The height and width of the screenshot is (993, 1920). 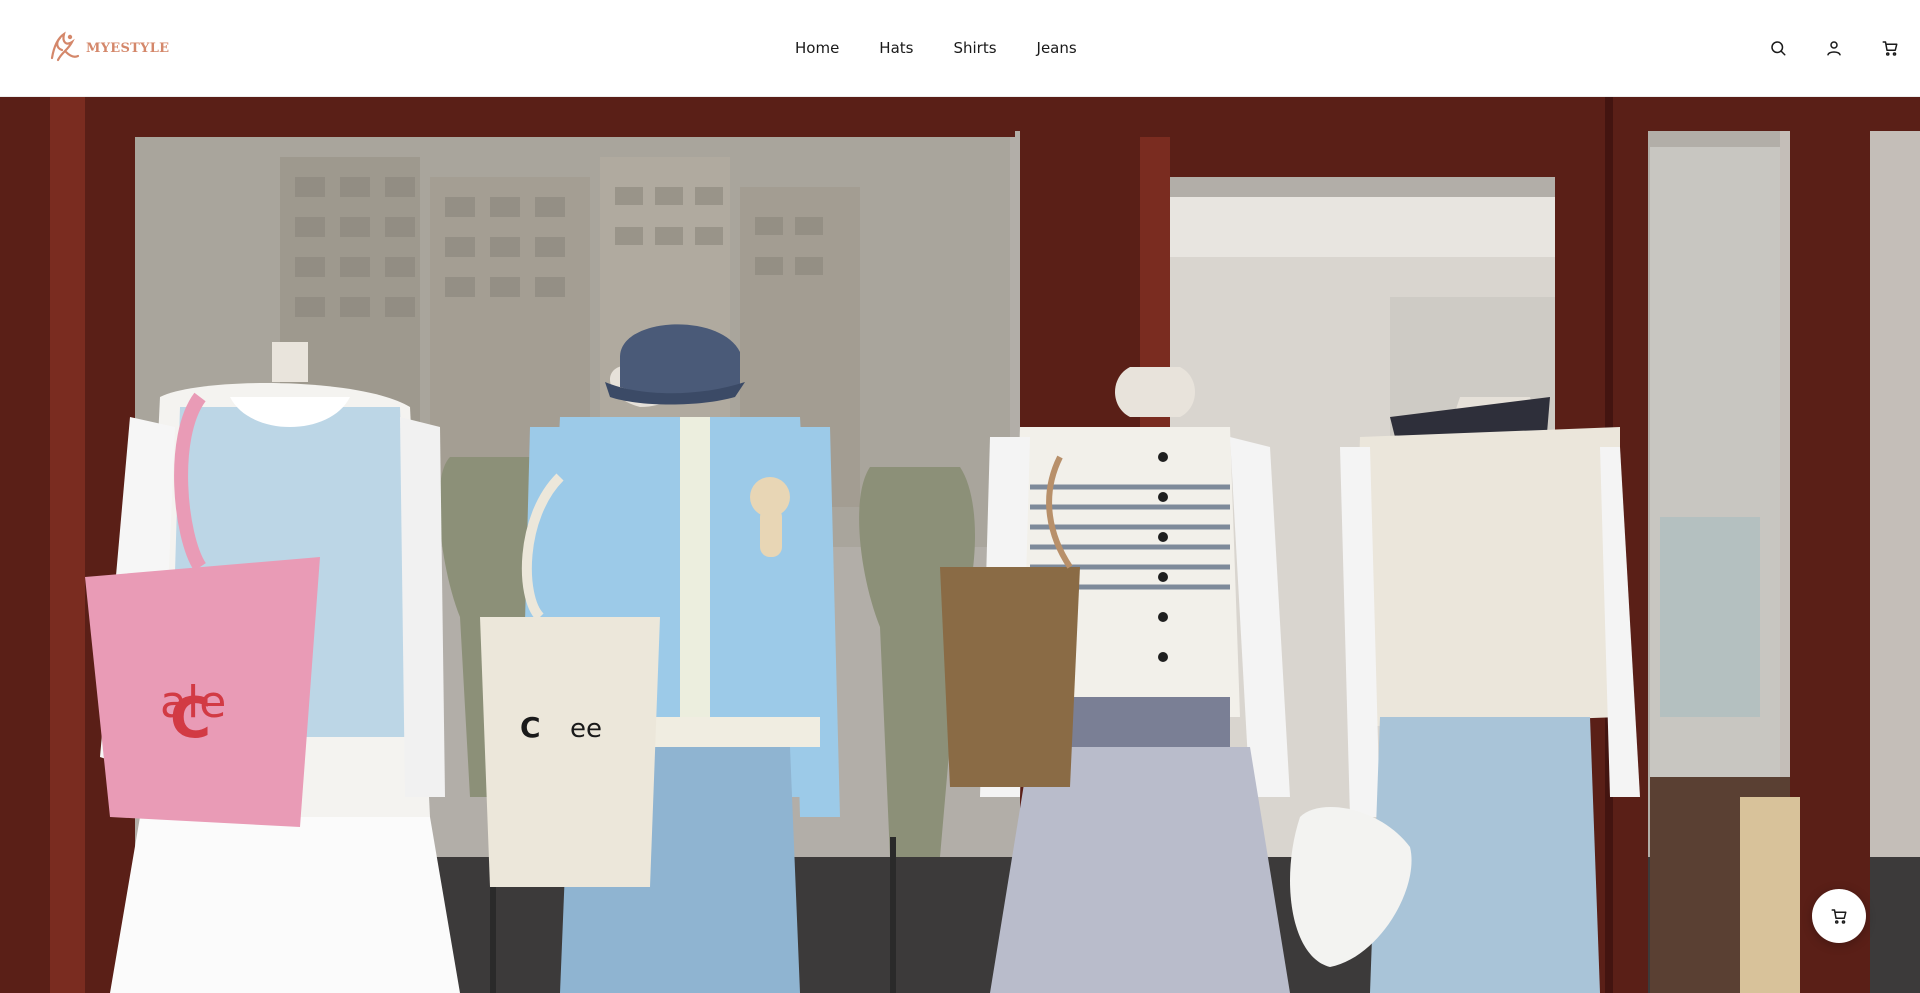 I want to click on account-icon, so click(x=1834, y=48).